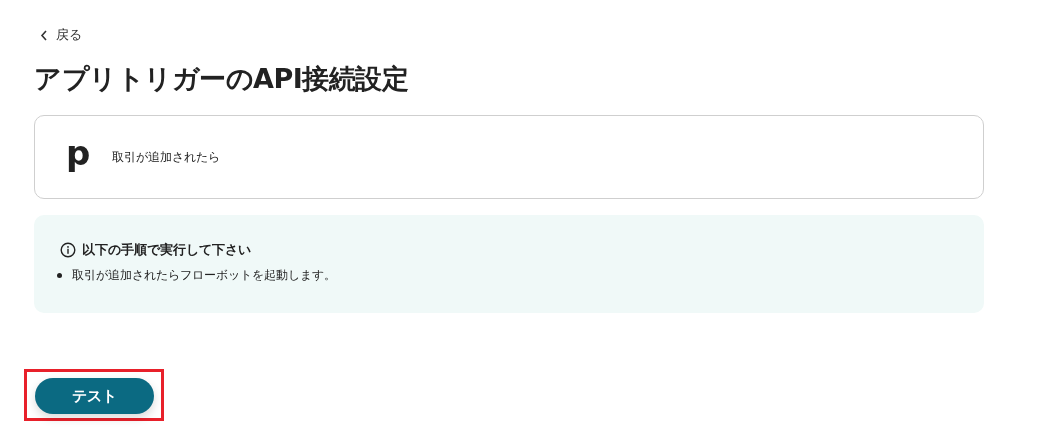  I want to click on info-icon, so click(68, 250).